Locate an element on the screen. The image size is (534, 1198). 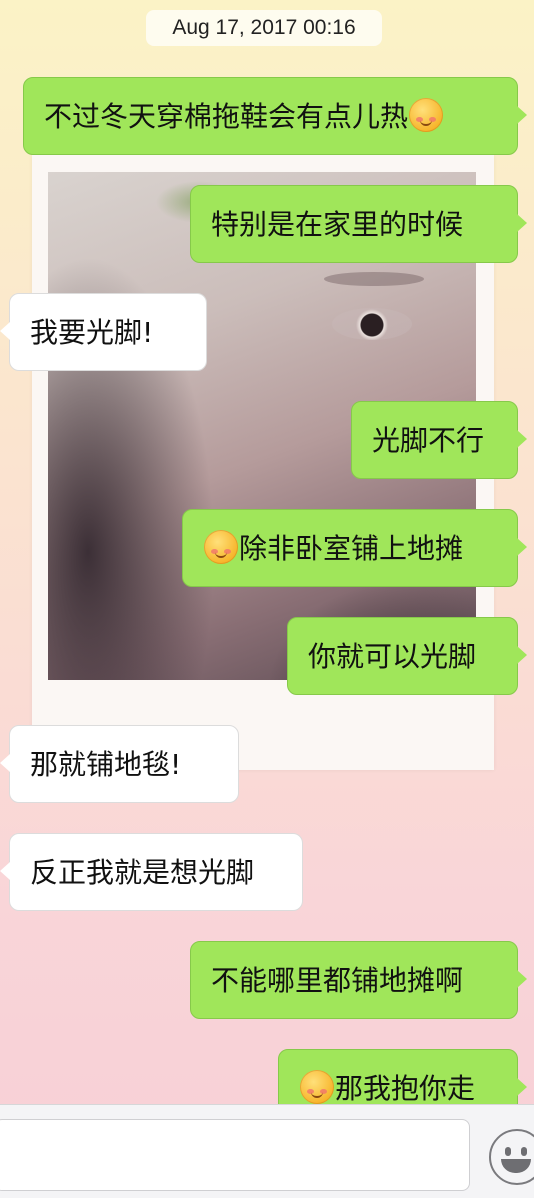
message-text: 特别是在家里的时候 is located at coordinates (337, 224).